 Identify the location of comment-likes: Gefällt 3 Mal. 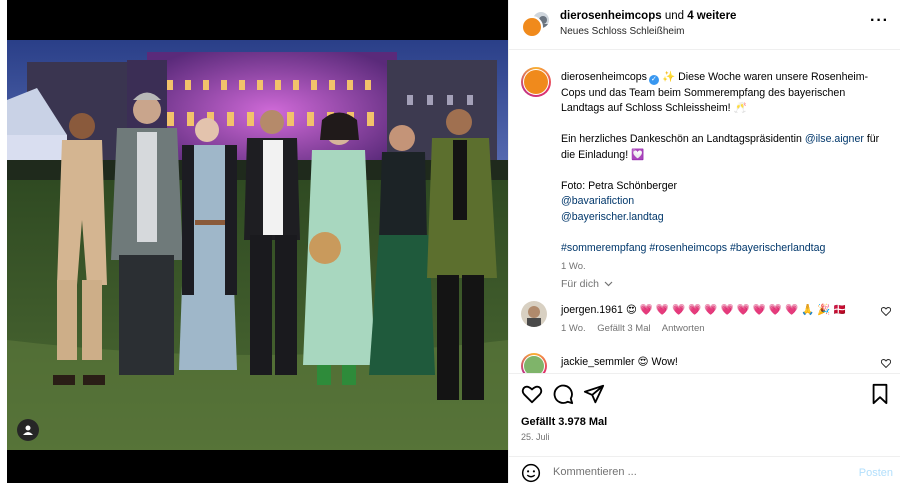
(623, 328).